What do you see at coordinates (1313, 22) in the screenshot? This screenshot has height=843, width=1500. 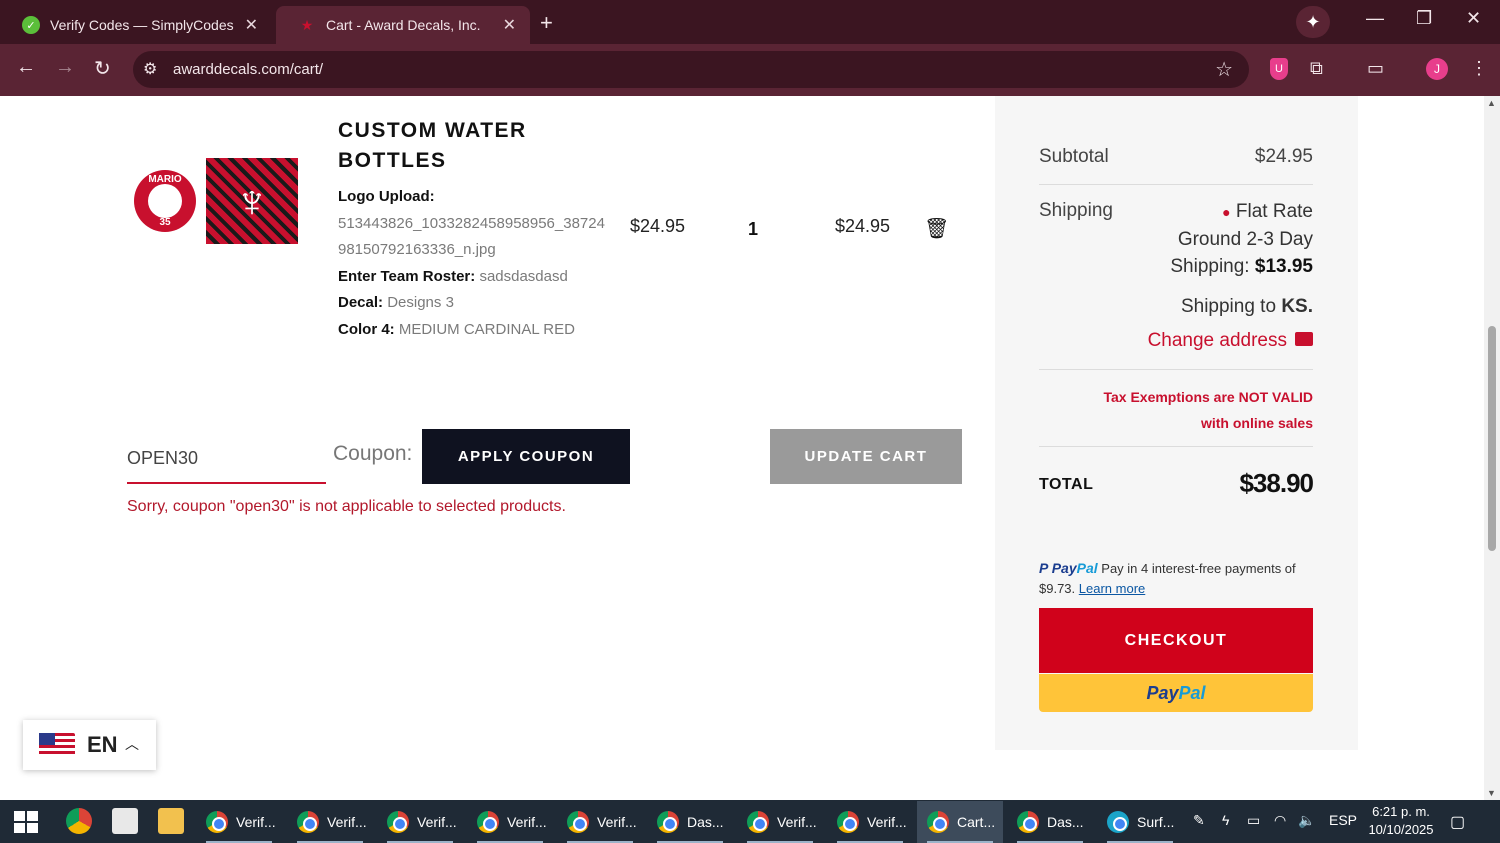 I see `gemini-icon: ✦` at bounding box center [1313, 22].